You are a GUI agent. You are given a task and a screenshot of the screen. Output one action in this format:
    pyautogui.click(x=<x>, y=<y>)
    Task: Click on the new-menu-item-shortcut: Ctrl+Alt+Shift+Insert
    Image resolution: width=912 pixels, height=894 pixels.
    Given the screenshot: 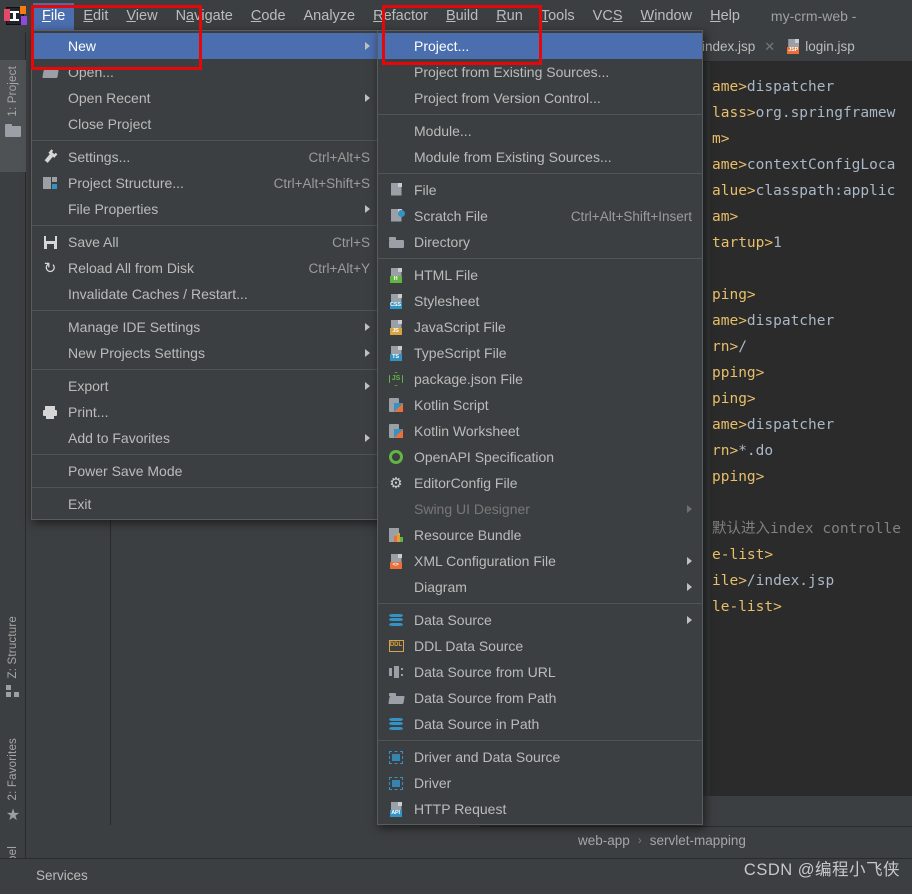 What is the action you would take?
    pyautogui.click(x=631, y=216)
    